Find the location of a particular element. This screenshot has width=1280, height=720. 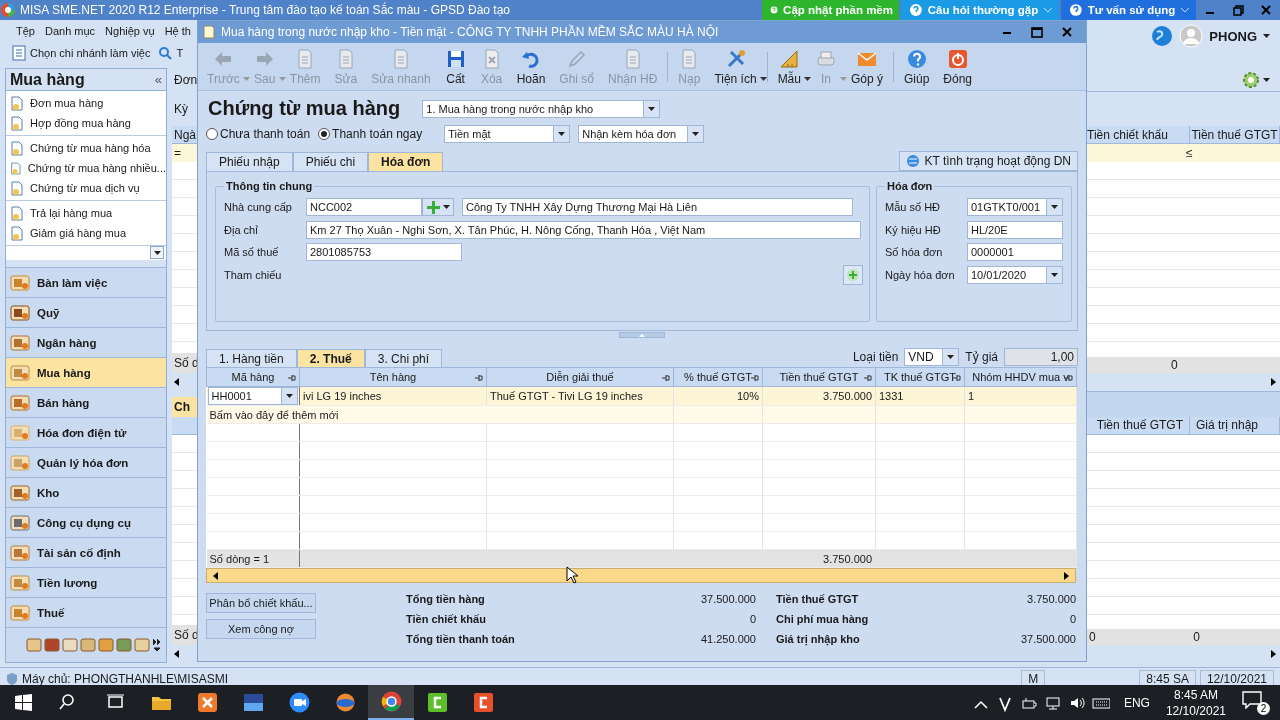

currency-select: VND is located at coordinates (932, 357).